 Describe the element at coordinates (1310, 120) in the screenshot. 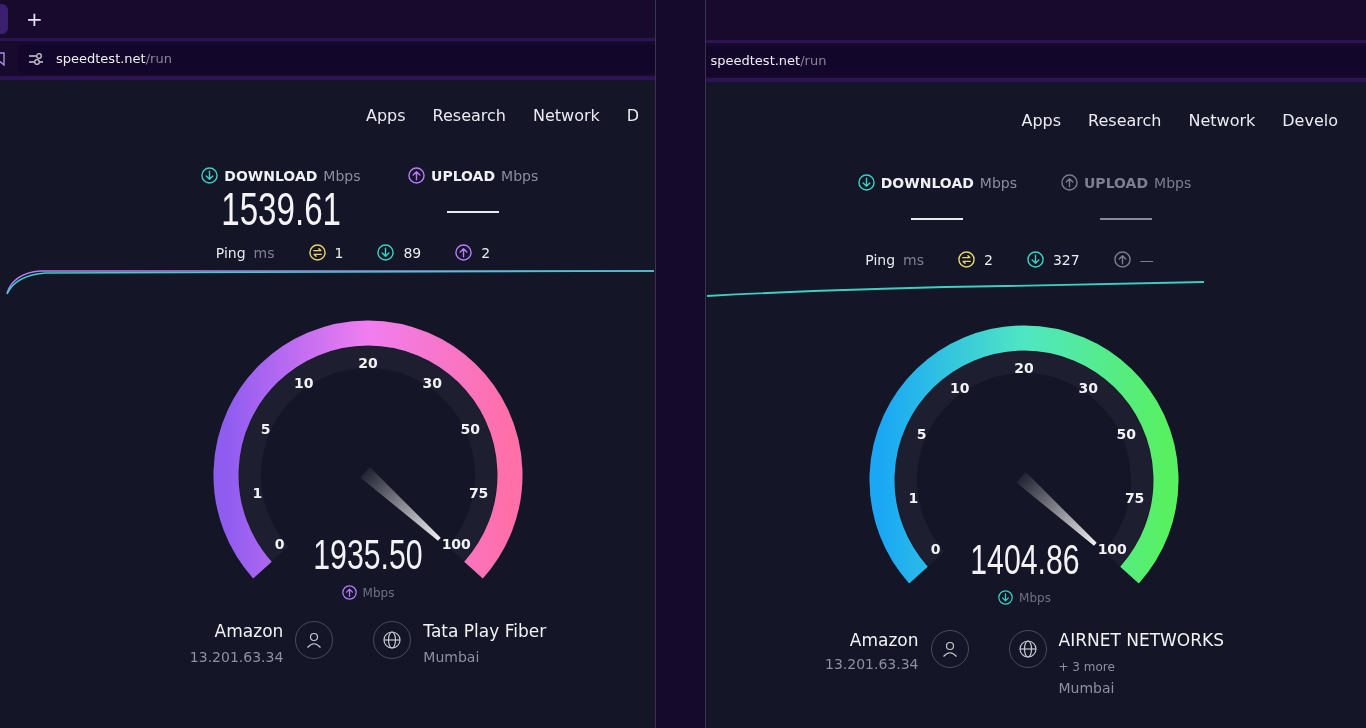

I see `nav-link: Develo` at that location.